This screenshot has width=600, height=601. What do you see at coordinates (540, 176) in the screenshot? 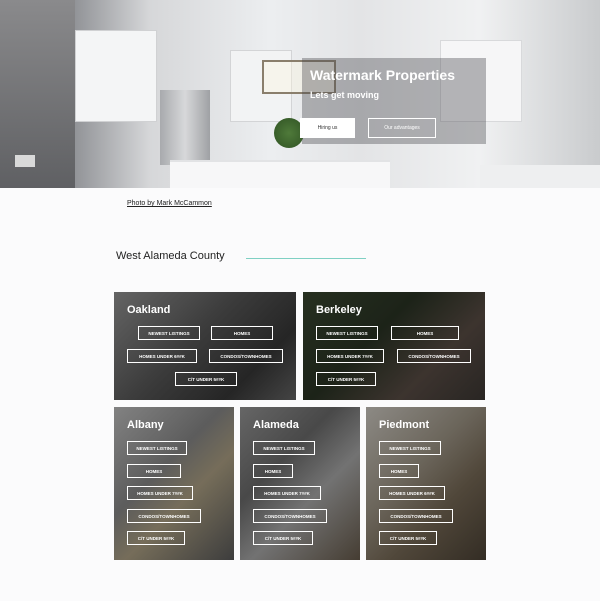
I see `hero-counter` at bounding box center [540, 176].